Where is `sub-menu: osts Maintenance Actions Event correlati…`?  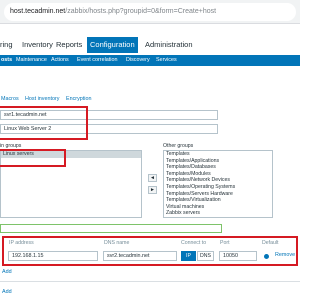
sub-menu: osts Maintenance Actions Event correlati… is located at coordinates (150, 60).